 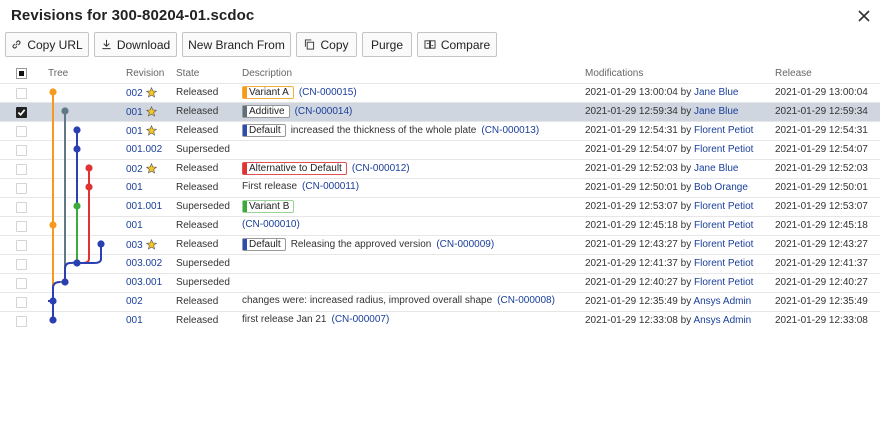 What do you see at coordinates (381, 168) in the screenshot?
I see `change-notice-link: (CN-000012)` at bounding box center [381, 168].